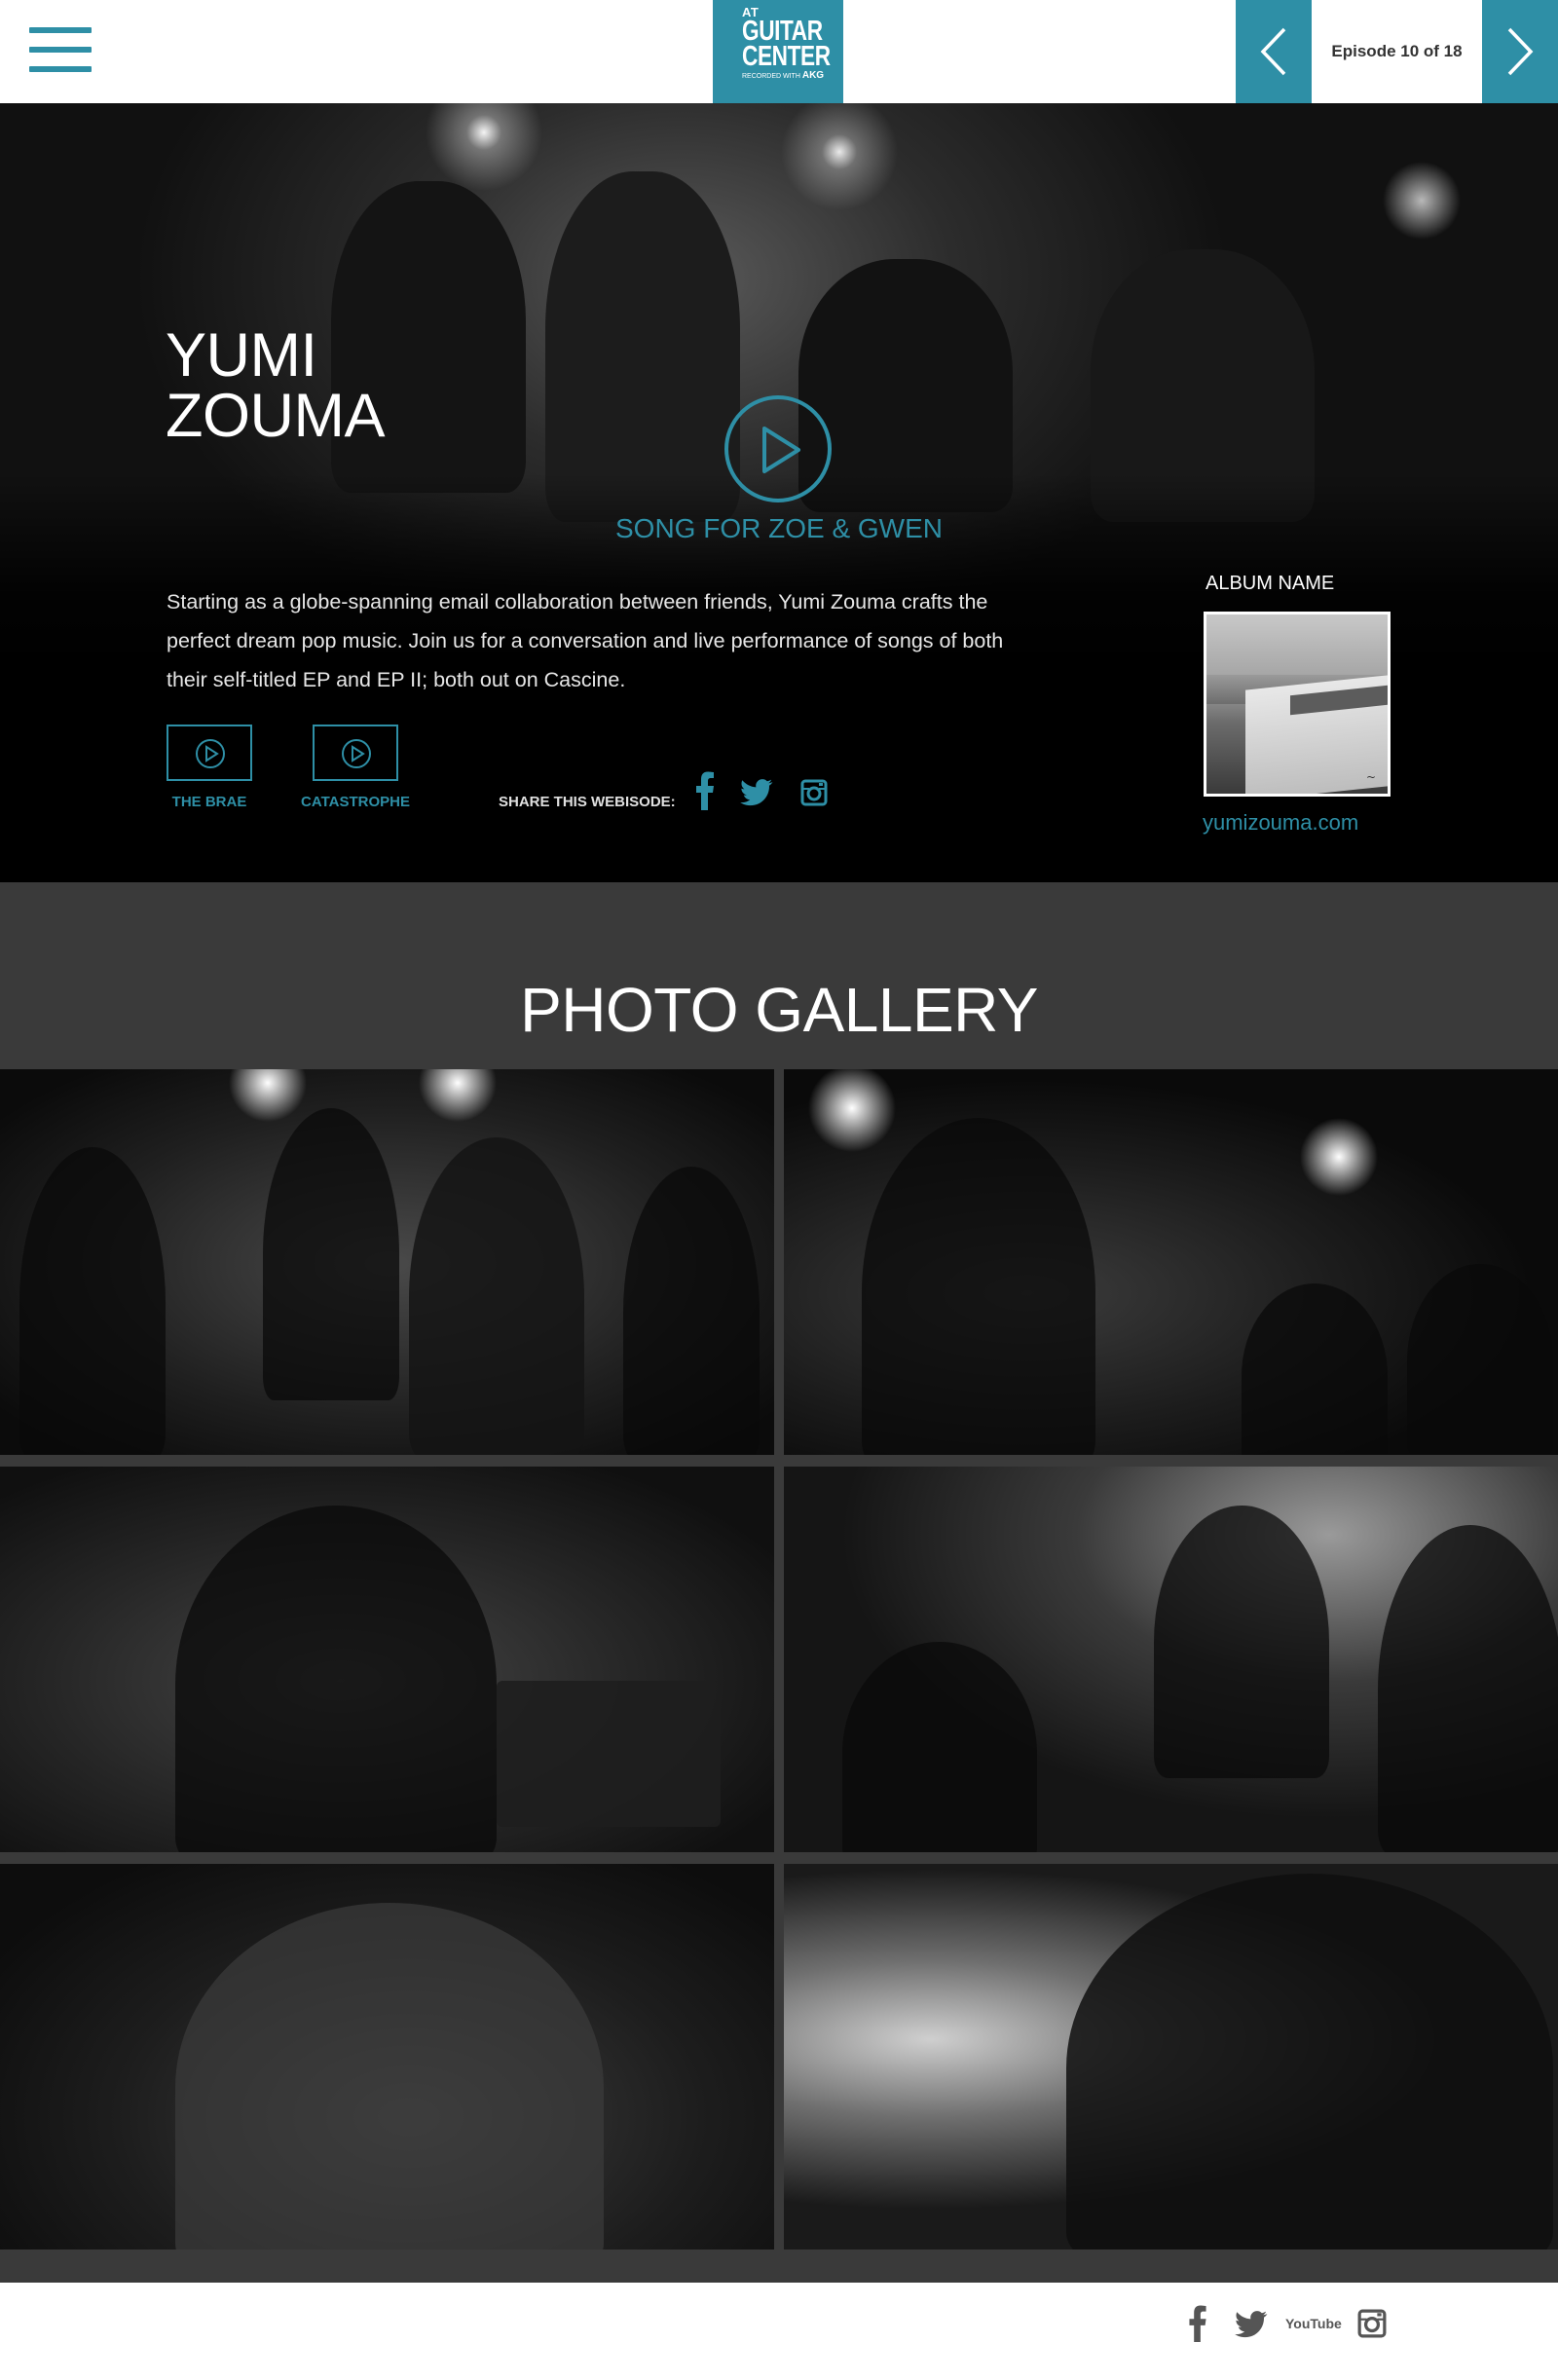  I want to click on band-name: YUMI ZOUMA, so click(341, 385).